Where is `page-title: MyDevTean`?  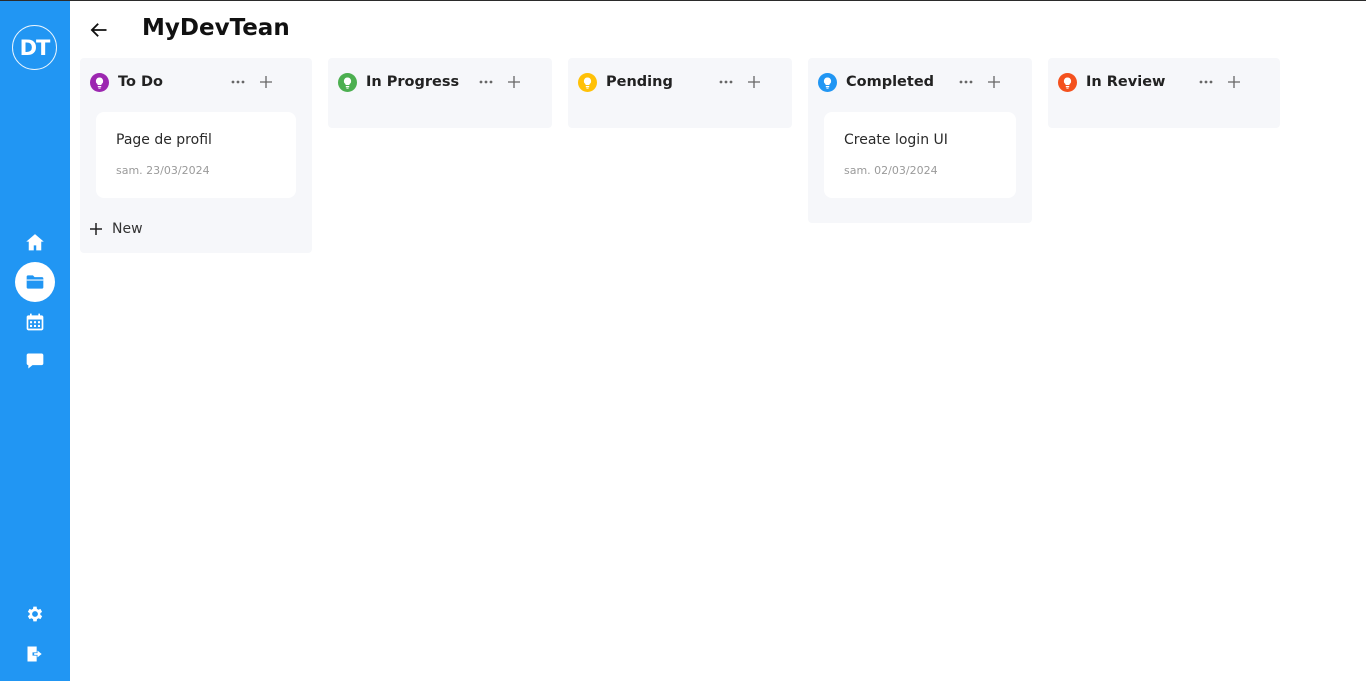 page-title: MyDevTean is located at coordinates (216, 28).